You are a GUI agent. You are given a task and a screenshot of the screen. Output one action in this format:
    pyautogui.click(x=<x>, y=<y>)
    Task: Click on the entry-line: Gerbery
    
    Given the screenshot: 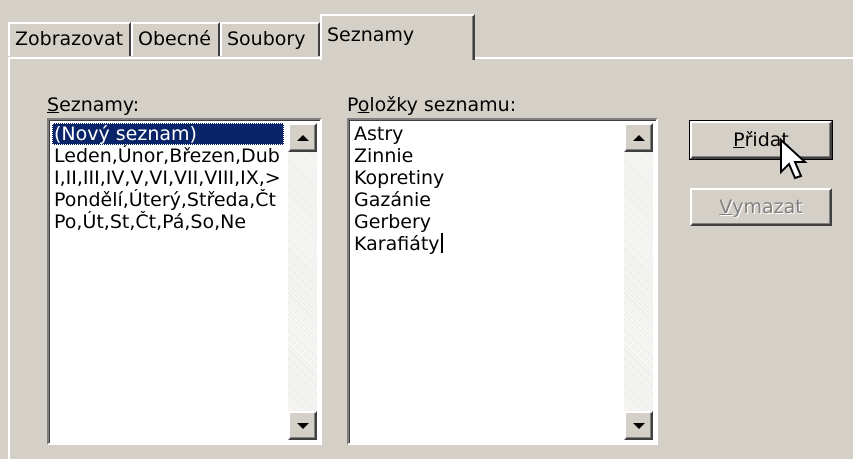 What is the action you would take?
    pyautogui.click(x=393, y=222)
    